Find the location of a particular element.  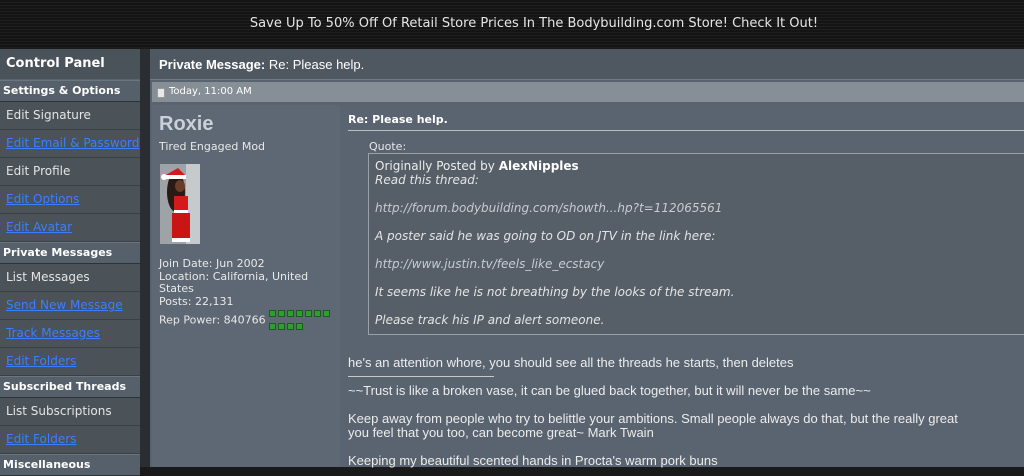

sidebar-item-list-messages: List Messages is located at coordinates (70, 278).